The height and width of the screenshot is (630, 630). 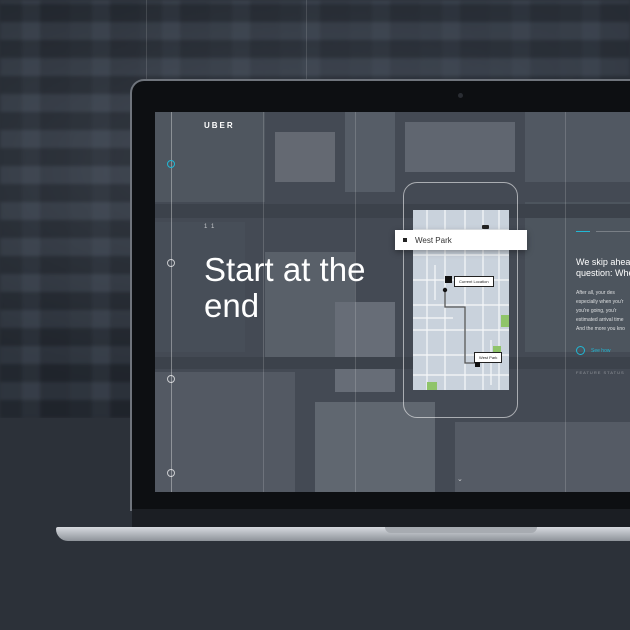 I want to click on laptop-base-notch, so click(x=461, y=530).